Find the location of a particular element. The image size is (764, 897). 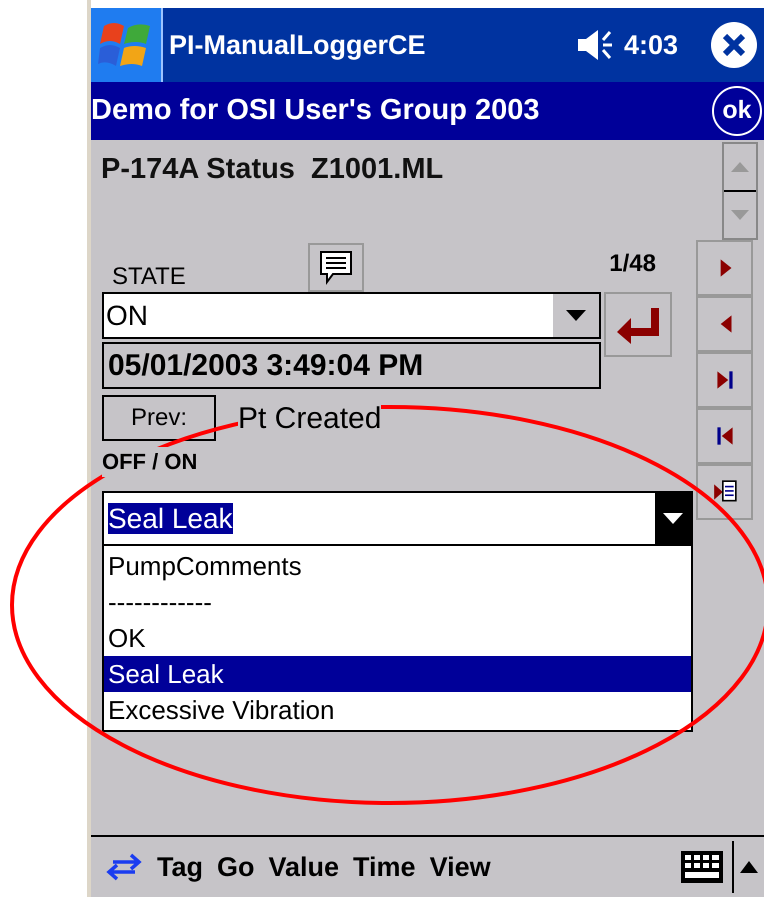

list-item: PumpComments is located at coordinates (397, 566).